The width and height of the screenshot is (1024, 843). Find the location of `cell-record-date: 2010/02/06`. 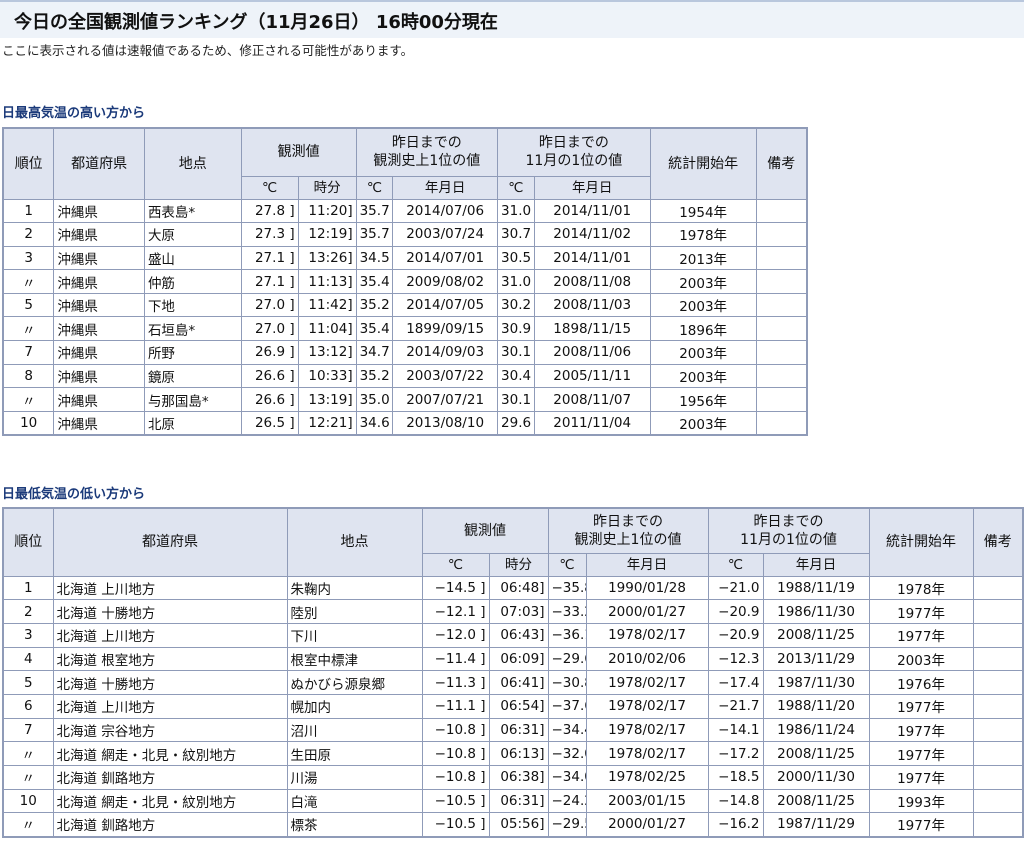

cell-record-date: 2010/02/06 is located at coordinates (647, 659).